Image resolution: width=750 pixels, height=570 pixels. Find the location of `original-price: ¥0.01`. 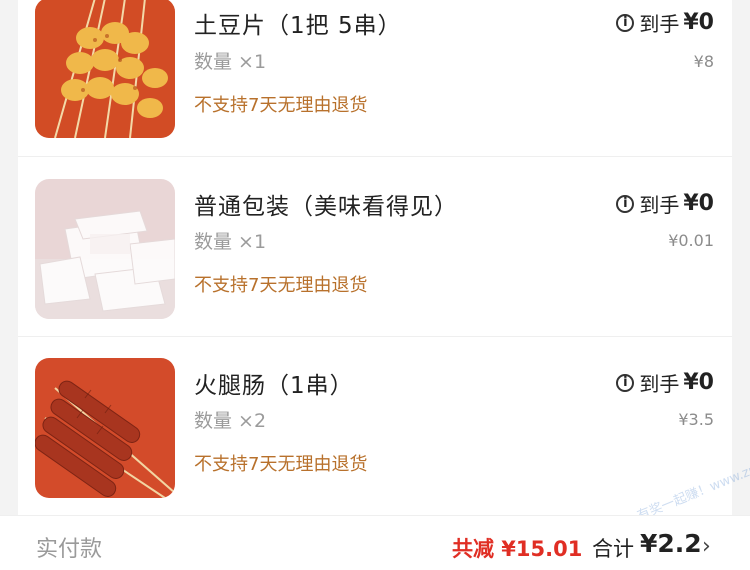

original-price: ¥0.01 is located at coordinates (691, 240).